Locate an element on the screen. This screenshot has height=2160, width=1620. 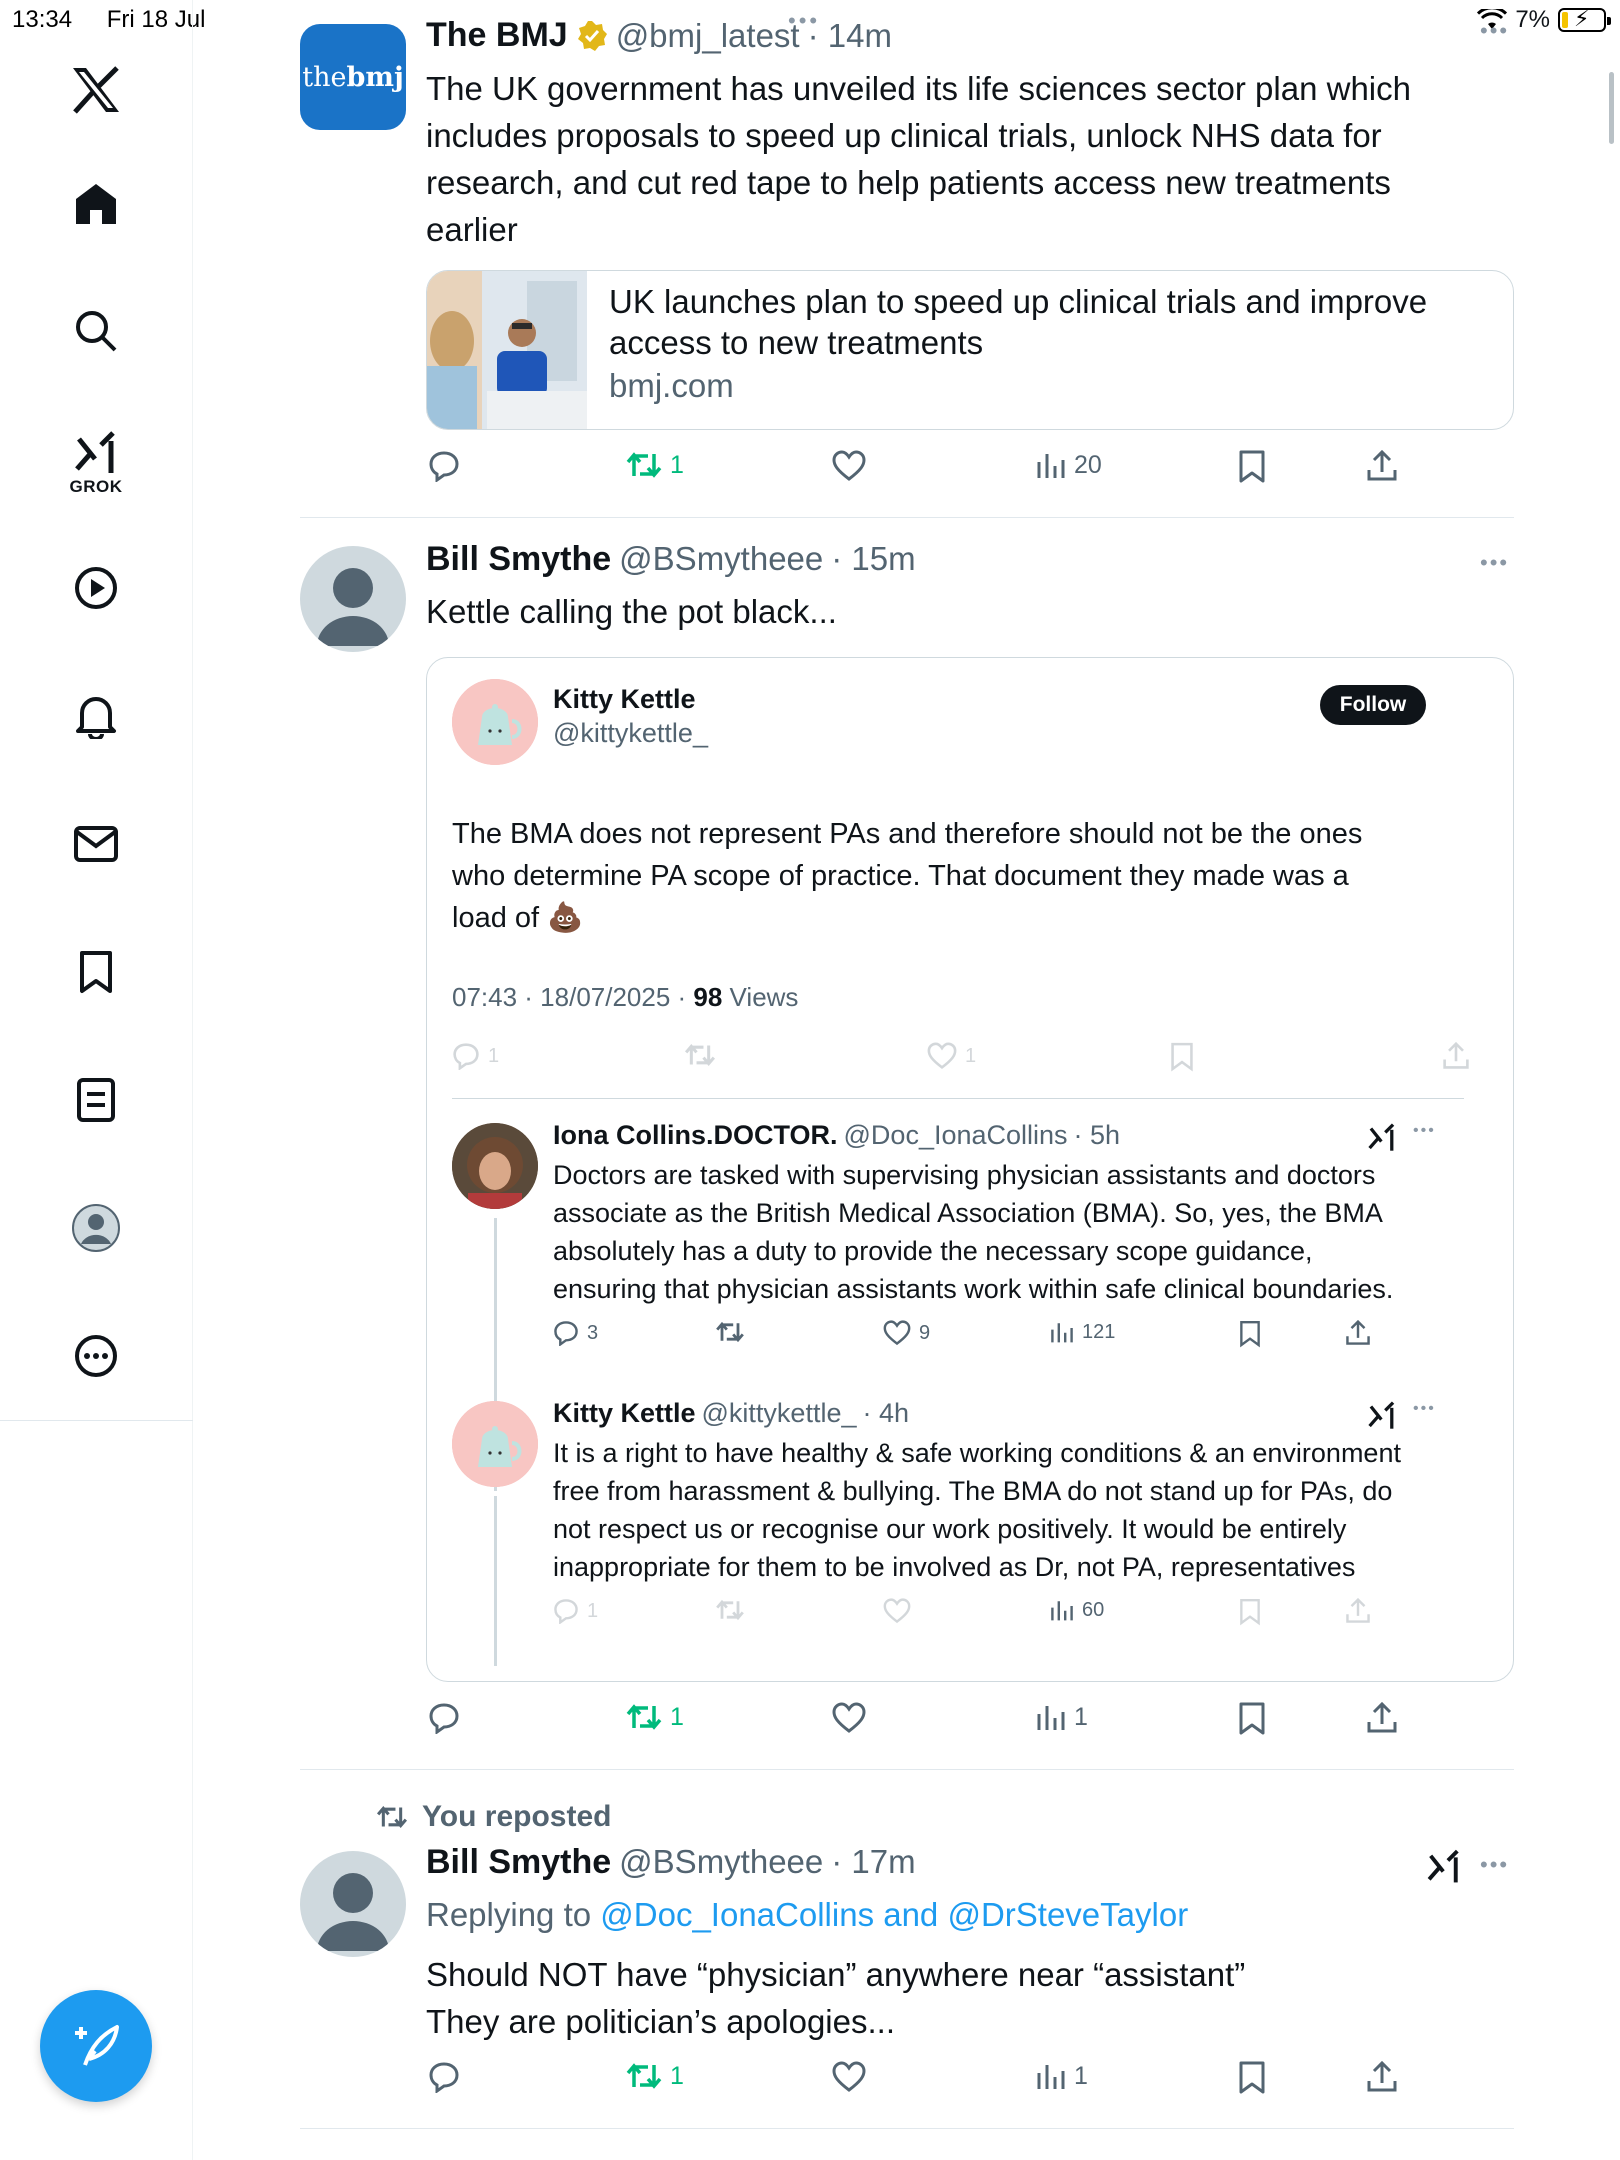
reply-time: · 4h is located at coordinates (885, 1413).